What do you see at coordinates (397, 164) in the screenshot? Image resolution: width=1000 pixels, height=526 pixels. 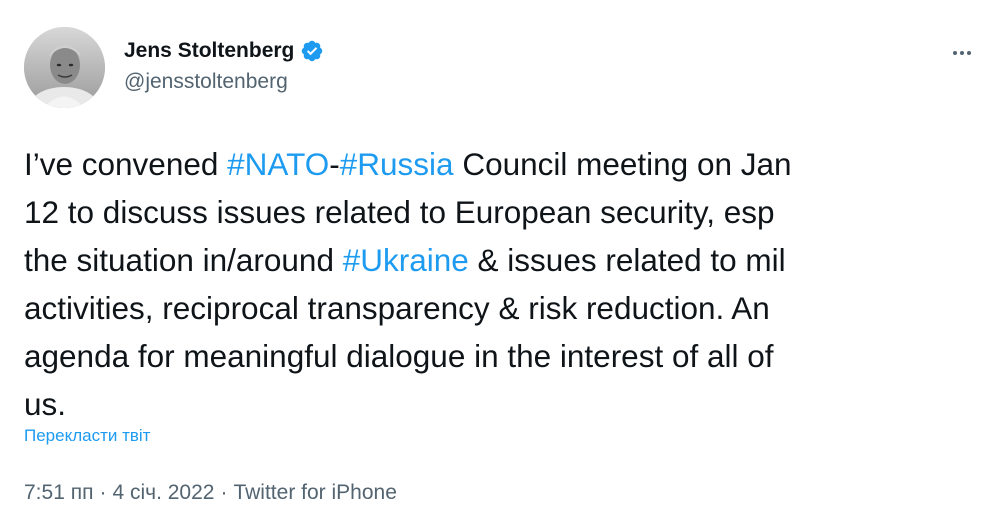 I see `hashtag-link: #Russia` at bounding box center [397, 164].